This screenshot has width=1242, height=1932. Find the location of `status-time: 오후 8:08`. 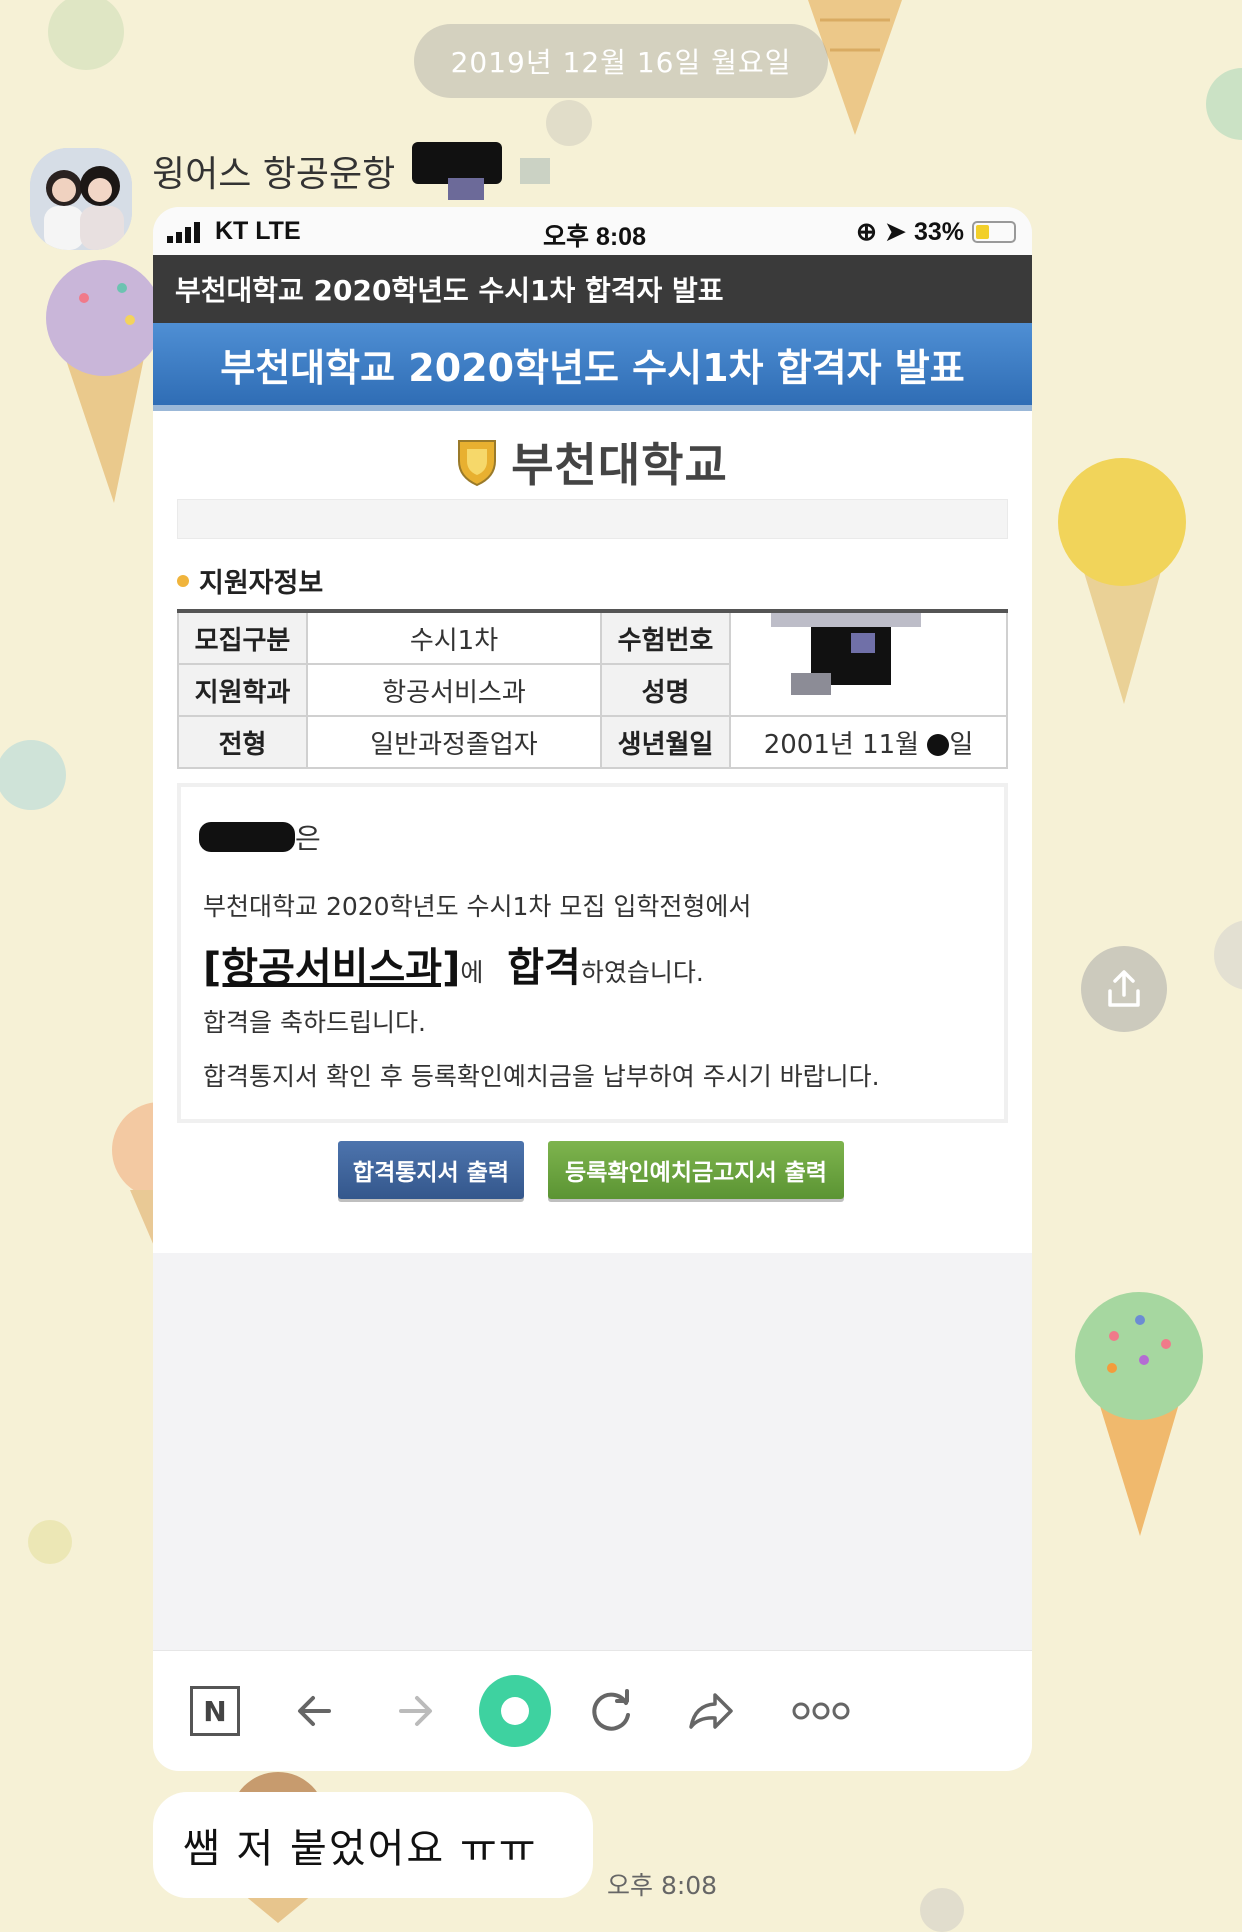

status-time: 오후 8:08 is located at coordinates (594, 237).